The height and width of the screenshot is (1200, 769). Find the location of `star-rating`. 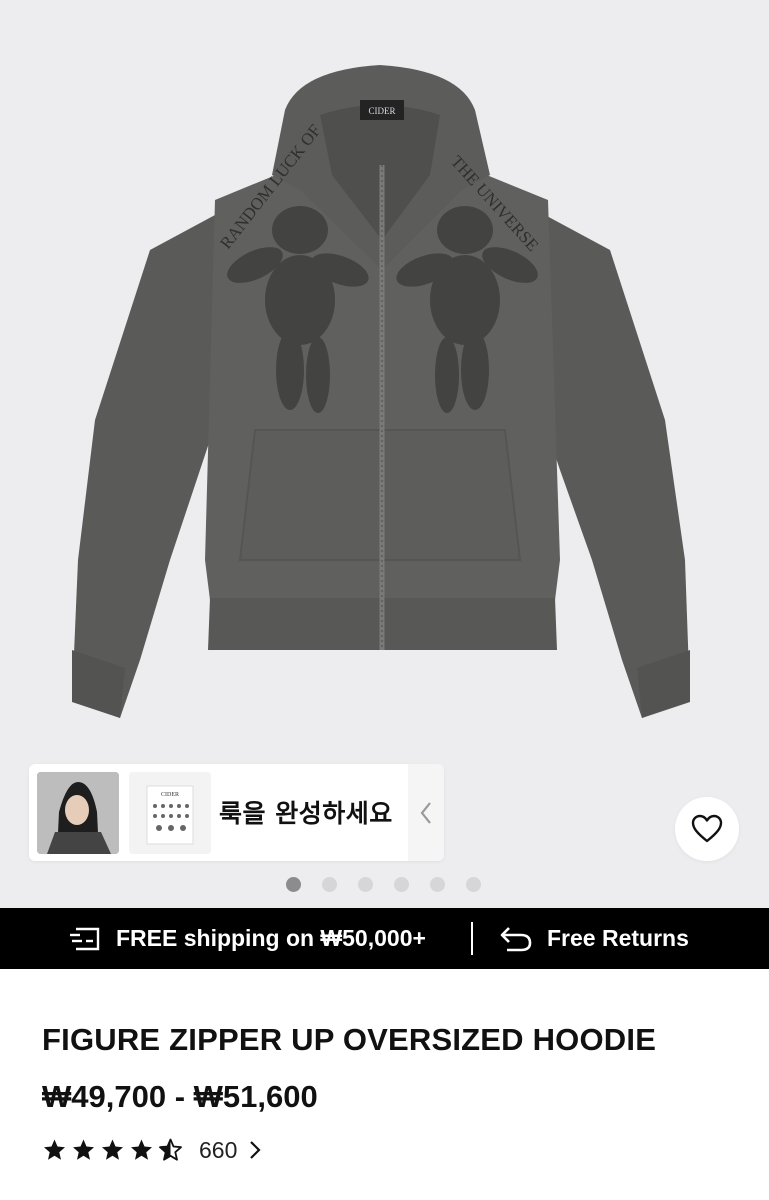

star-rating is located at coordinates (112, 1150).